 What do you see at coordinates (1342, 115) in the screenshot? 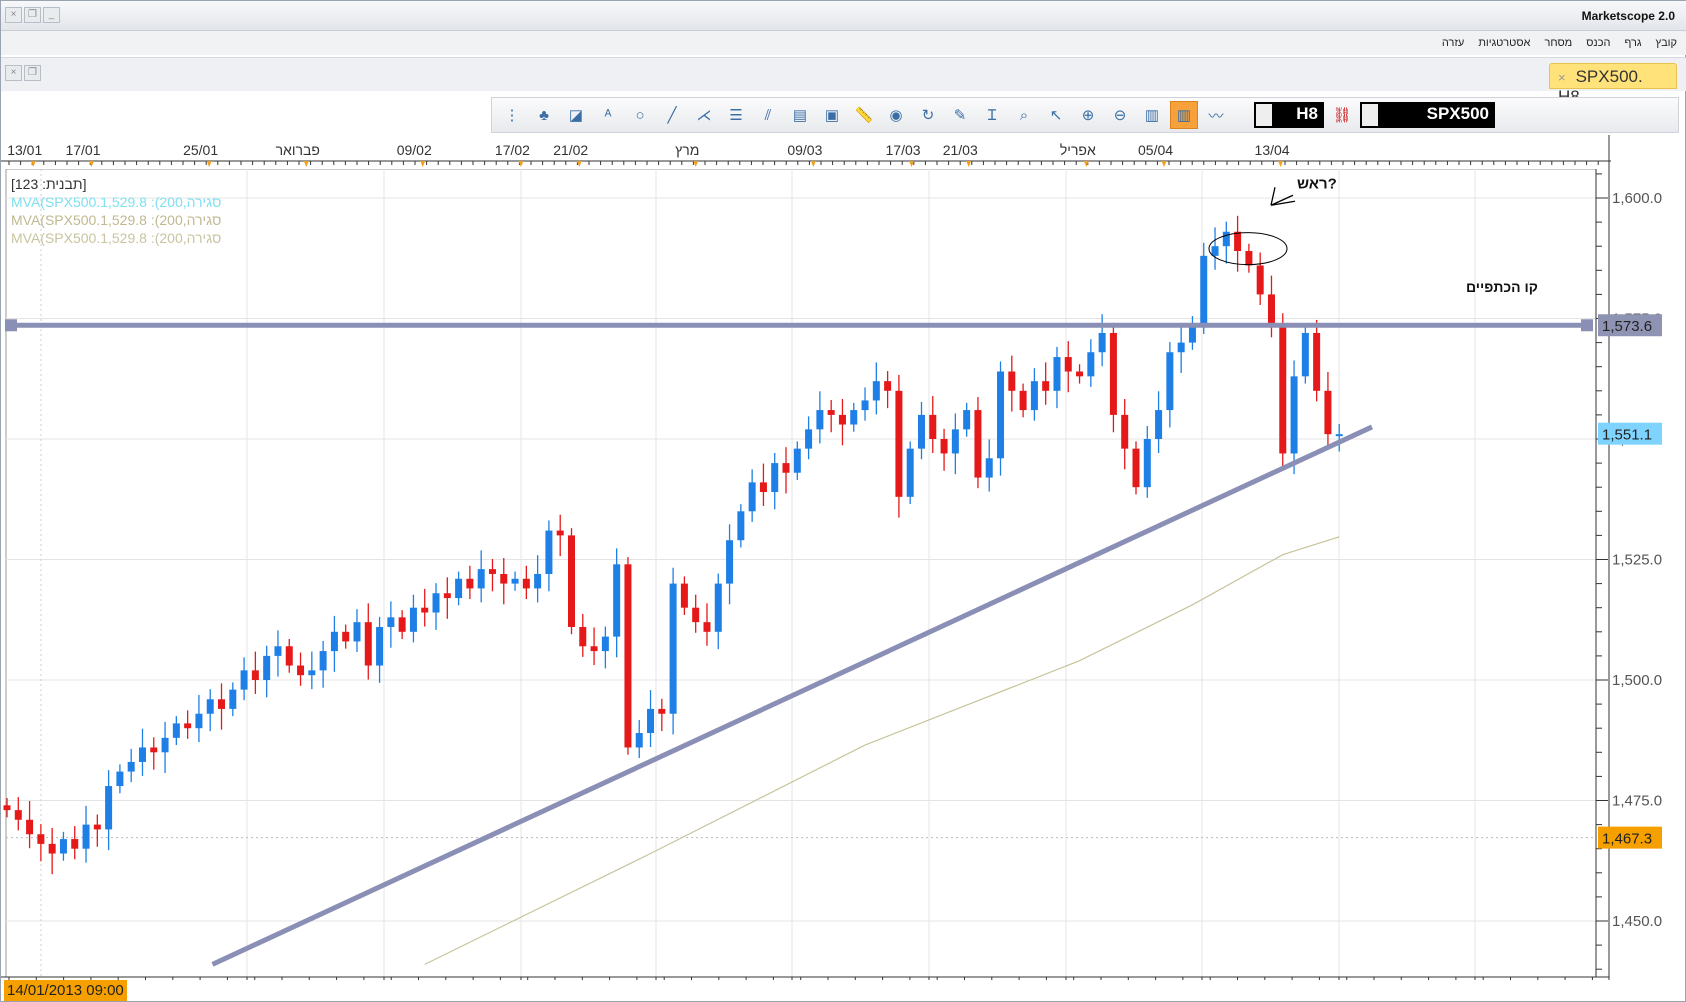
I see `unlink-icon: ⛓` at bounding box center [1342, 115].